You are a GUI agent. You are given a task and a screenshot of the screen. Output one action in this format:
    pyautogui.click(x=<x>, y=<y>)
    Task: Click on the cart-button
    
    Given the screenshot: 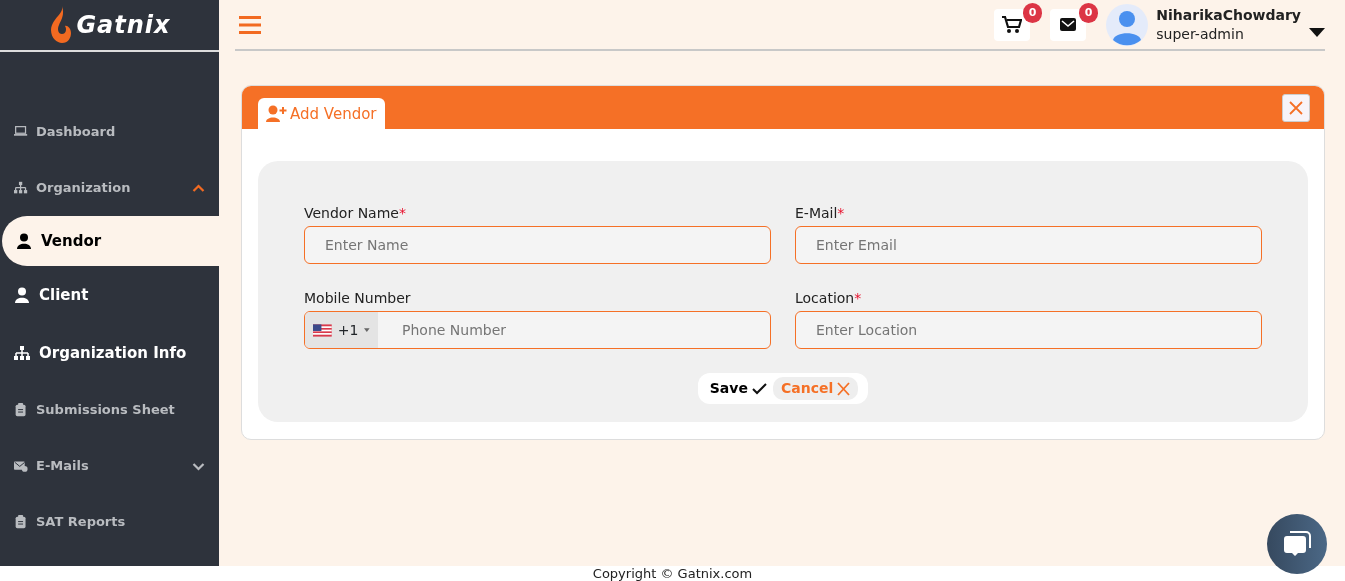 What is the action you would take?
    pyautogui.click(x=1012, y=24)
    